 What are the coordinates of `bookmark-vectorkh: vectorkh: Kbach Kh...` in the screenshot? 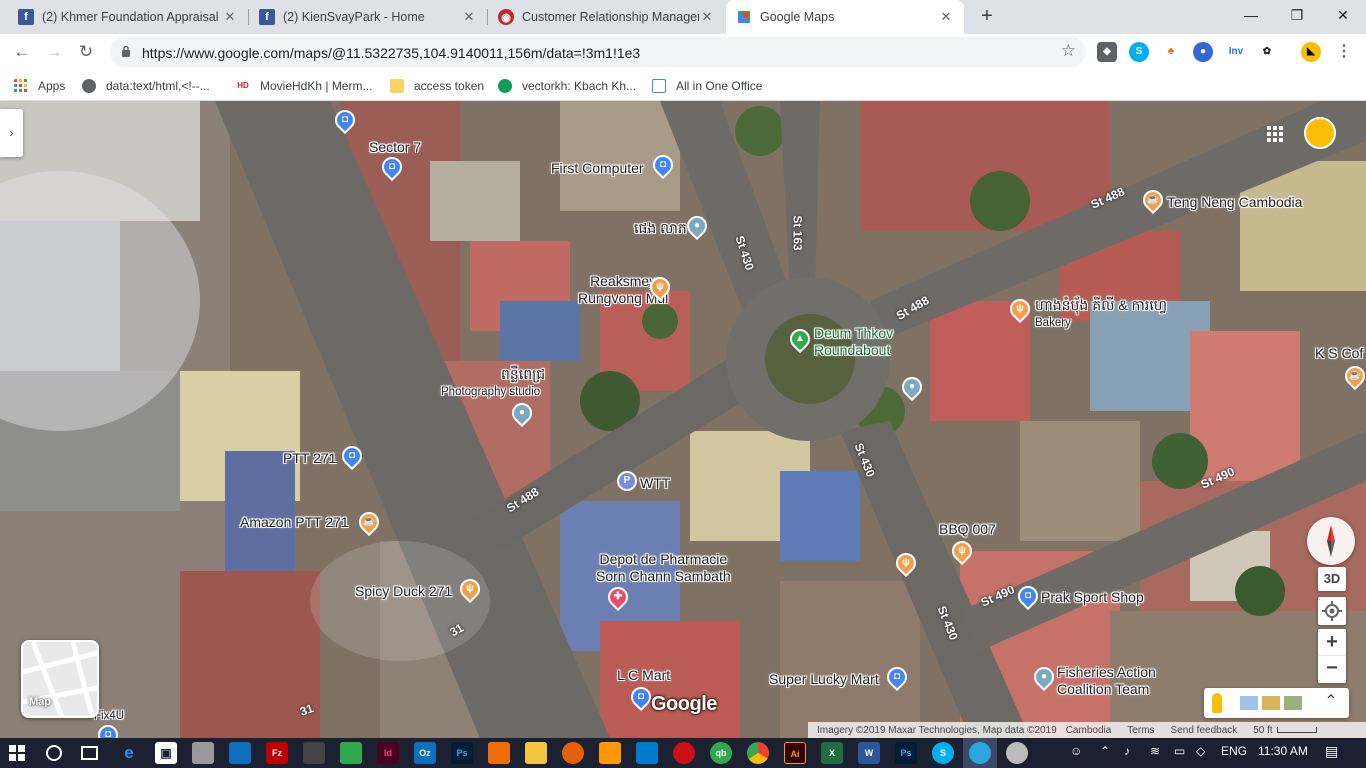 It's located at (567, 86).